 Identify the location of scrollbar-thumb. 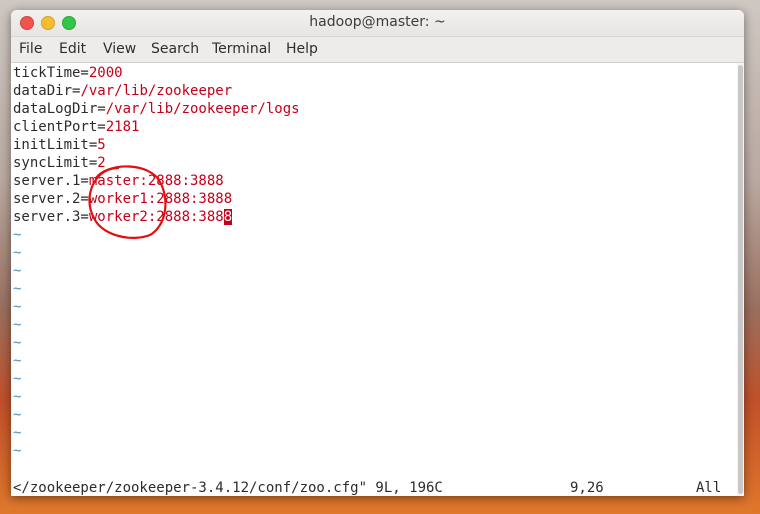
(740, 279).